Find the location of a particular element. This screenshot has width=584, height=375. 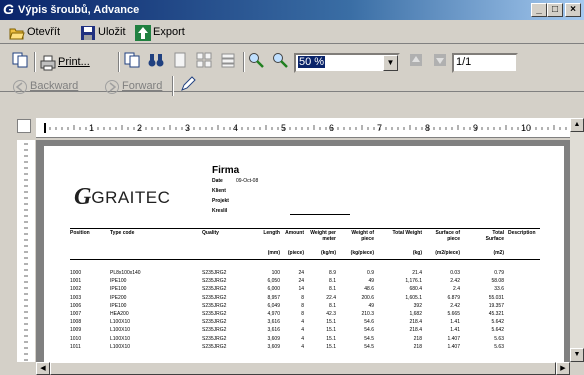

single-page-button is located at coordinates (182, 62).